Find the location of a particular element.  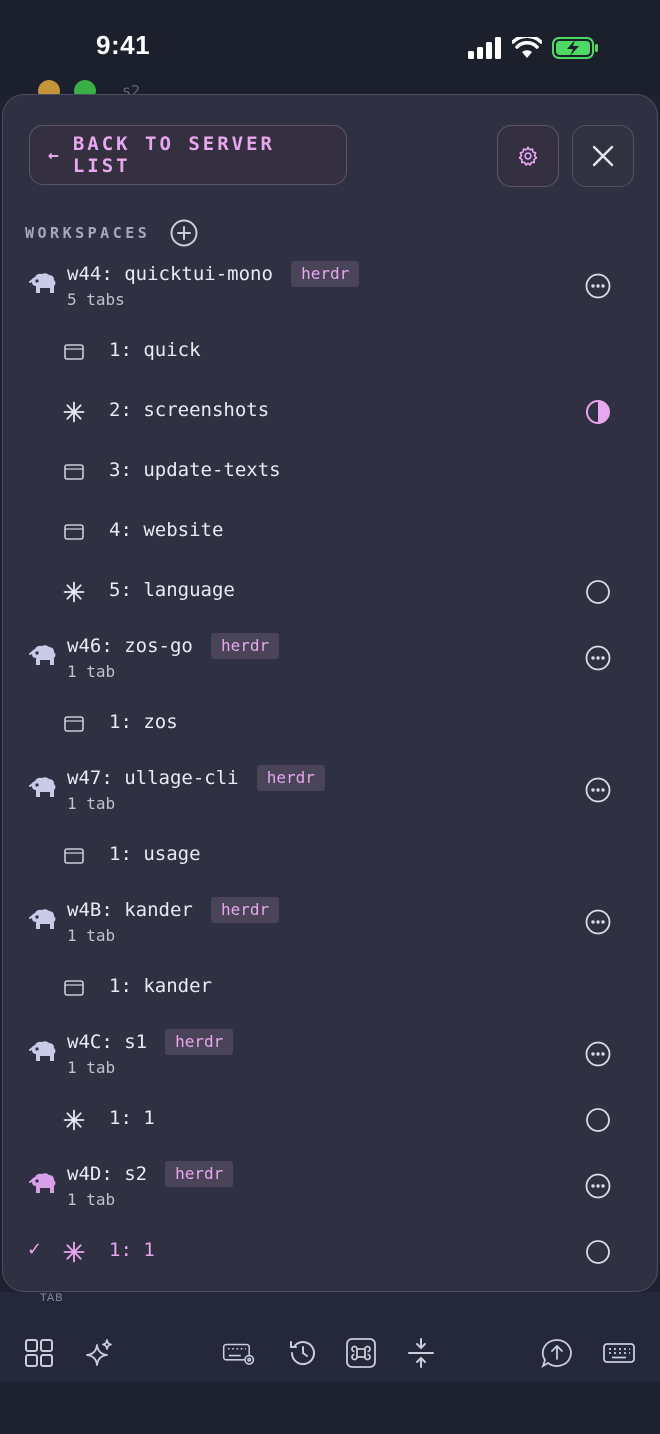

grid-button is located at coordinates (39, 1353).